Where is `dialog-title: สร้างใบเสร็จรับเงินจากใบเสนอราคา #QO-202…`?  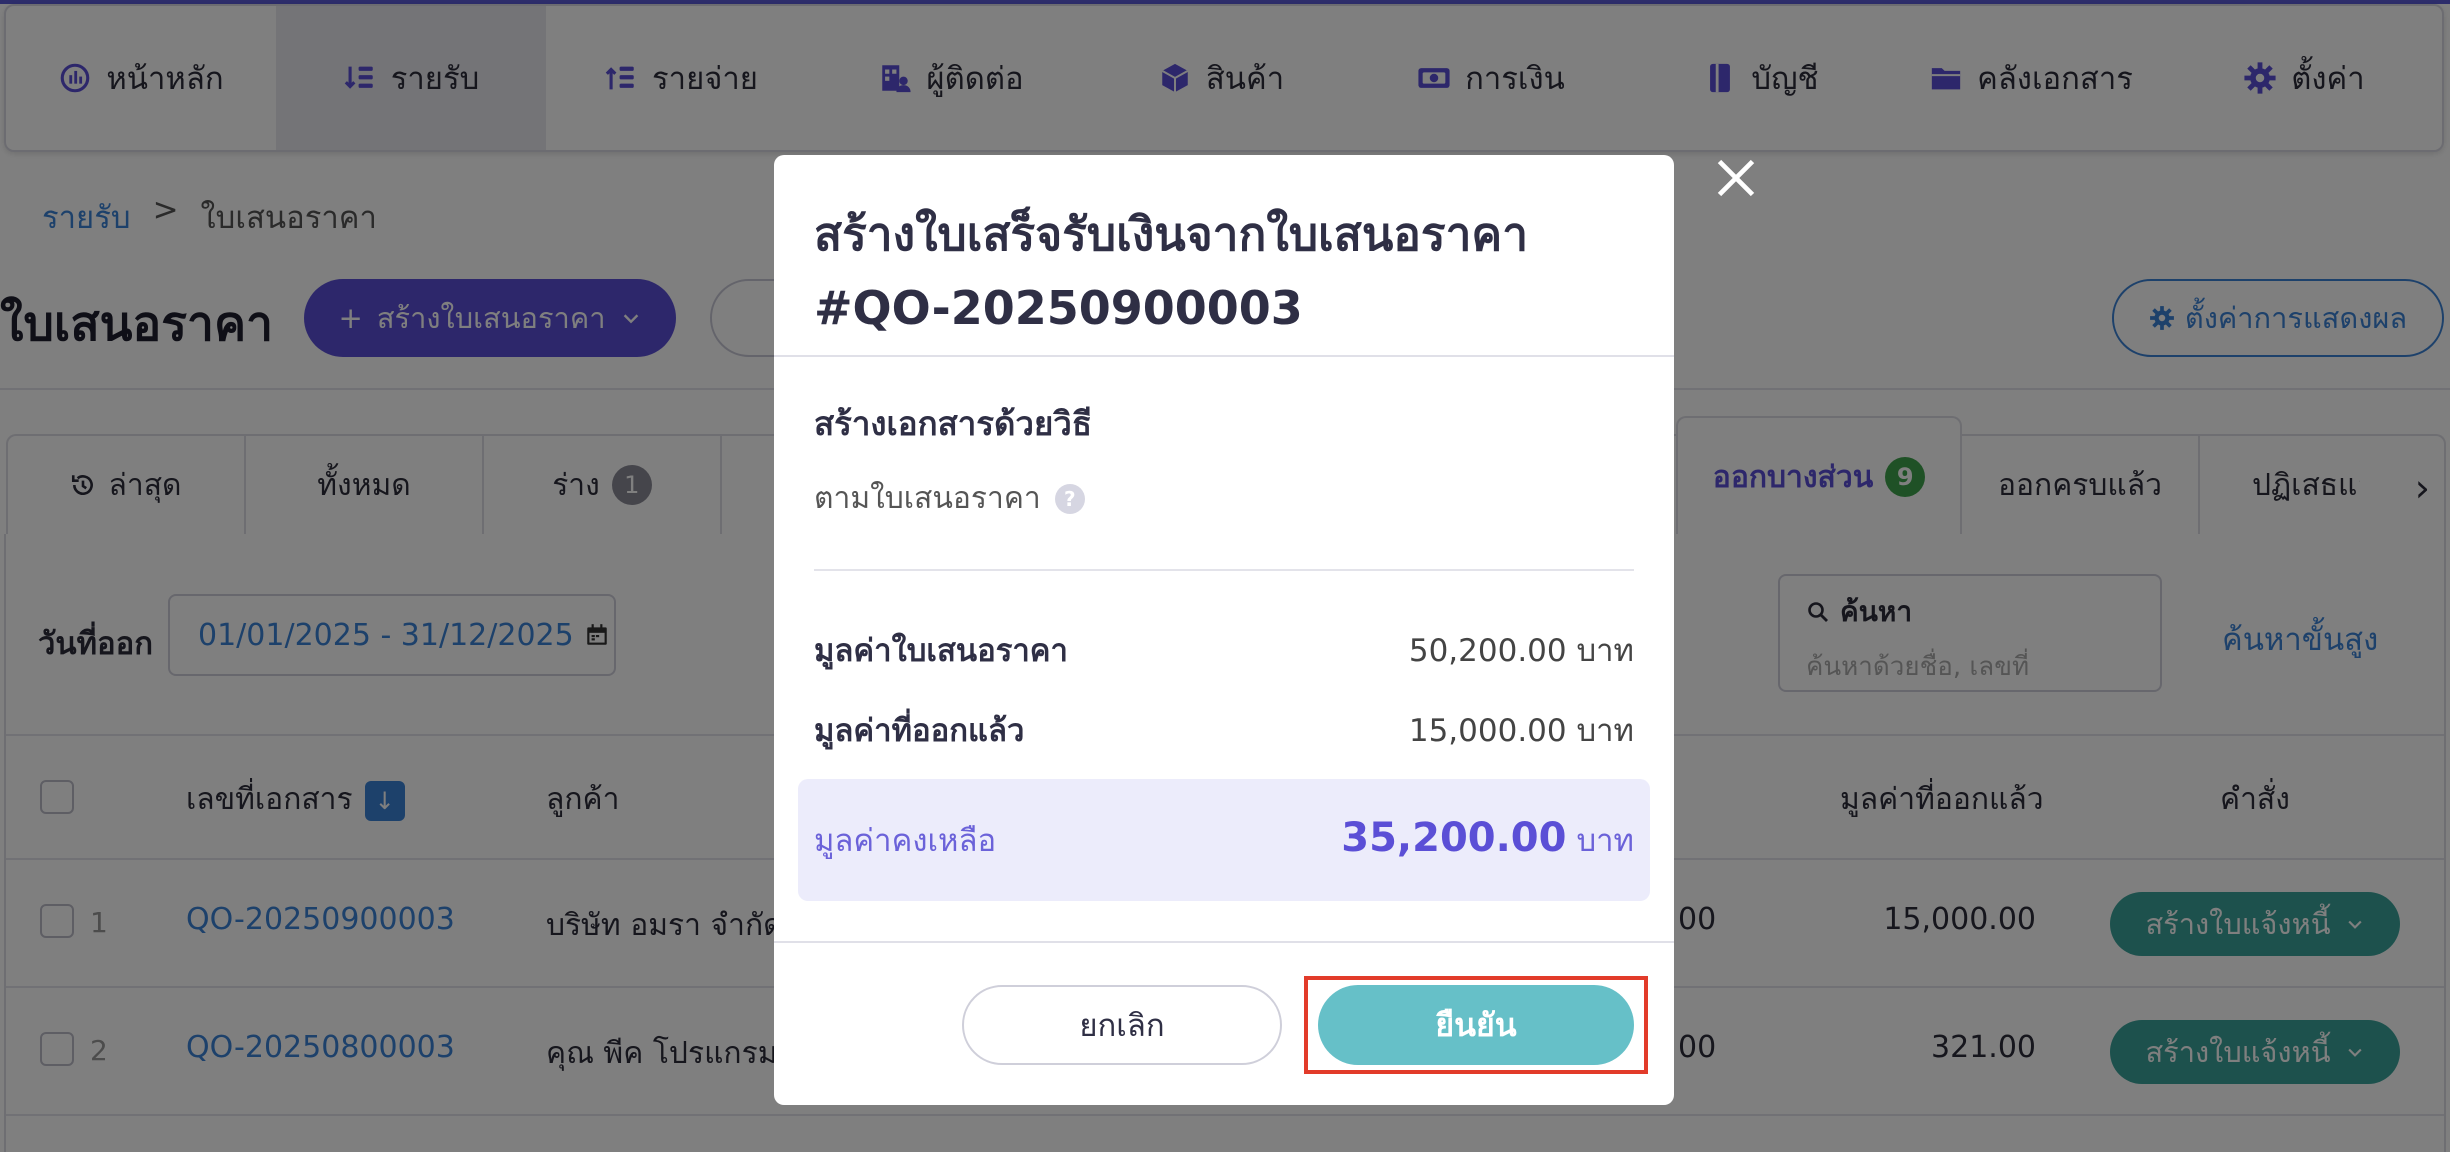 dialog-title: สร้างใบเสร็จรับเงินจากใบเสนอราคา #QO-202… is located at coordinates (1224, 271).